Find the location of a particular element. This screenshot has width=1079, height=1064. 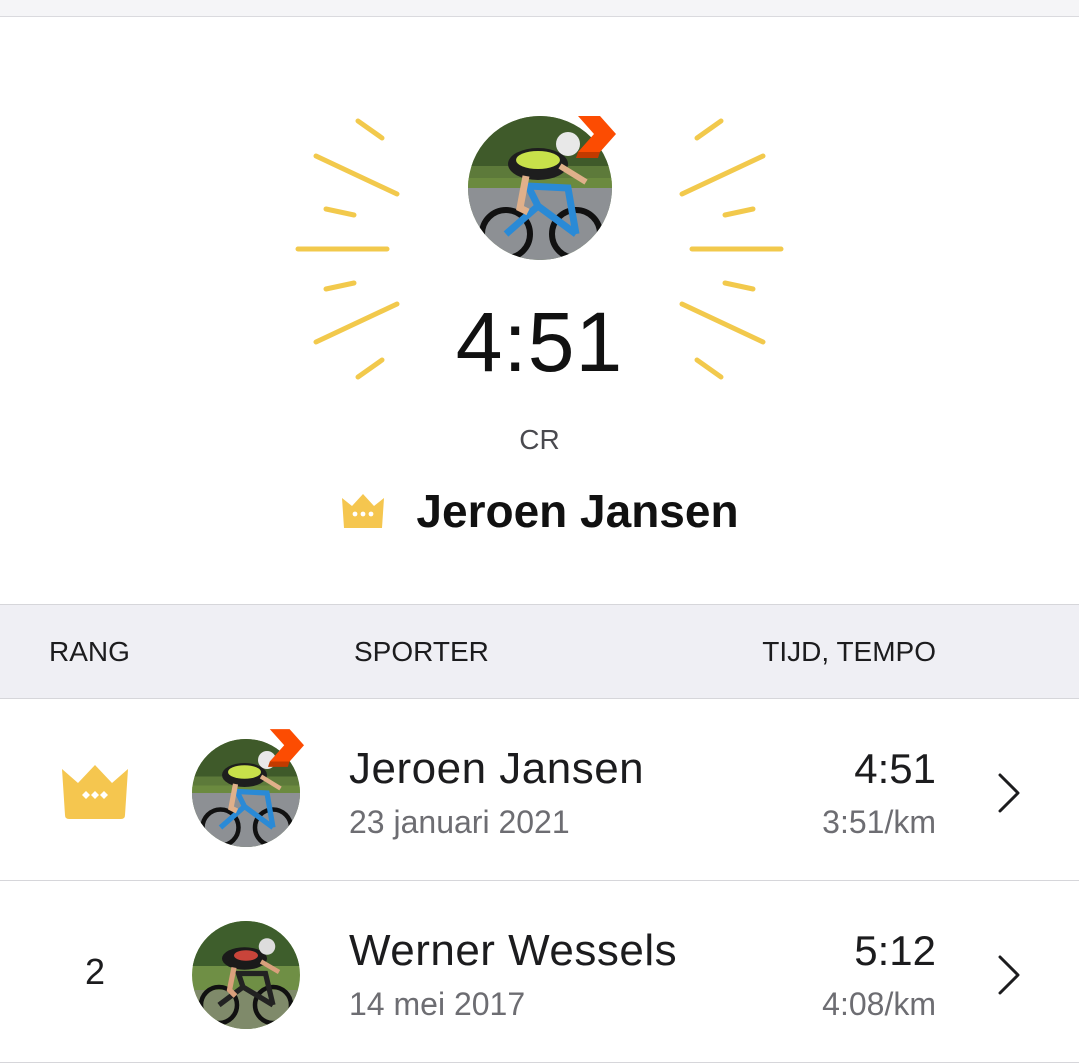

avatar is located at coordinates (246, 975).